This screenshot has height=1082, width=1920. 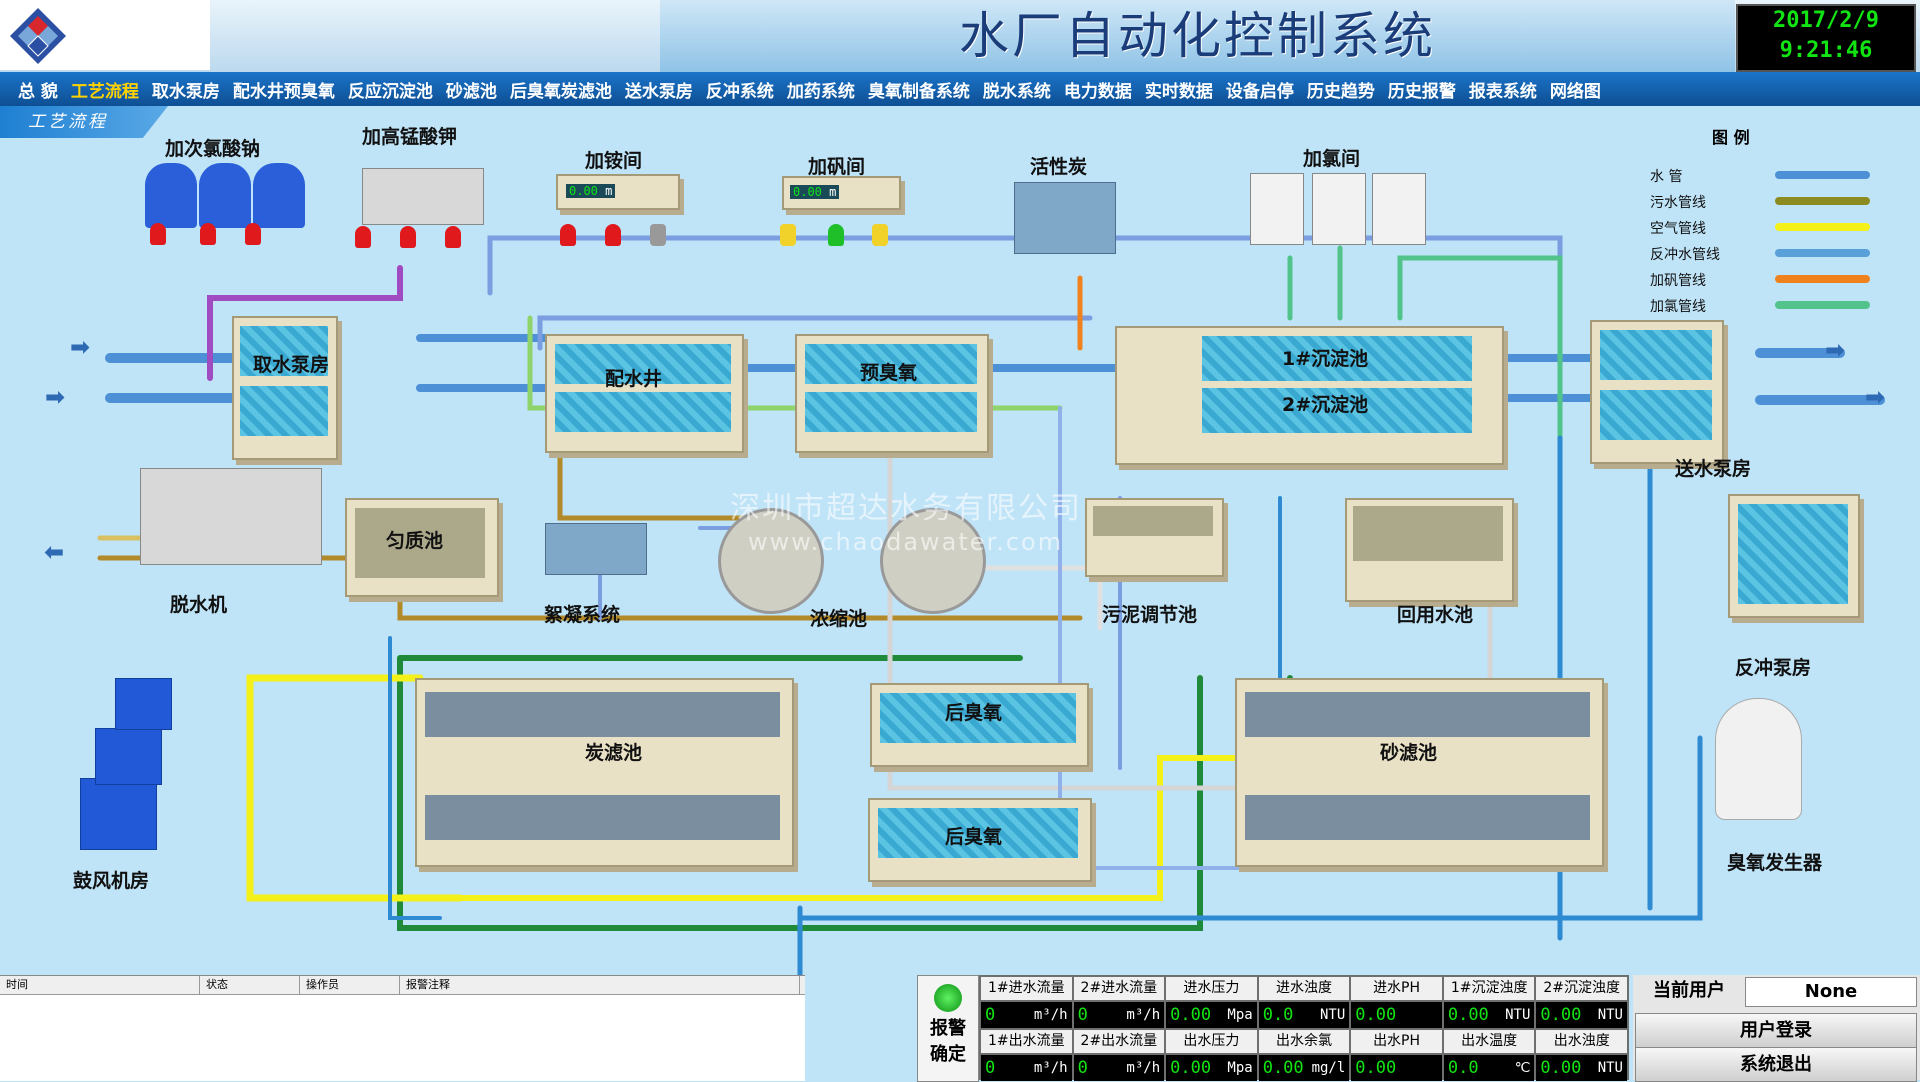 What do you see at coordinates (38, 36) in the screenshot?
I see `company-logo` at bounding box center [38, 36].